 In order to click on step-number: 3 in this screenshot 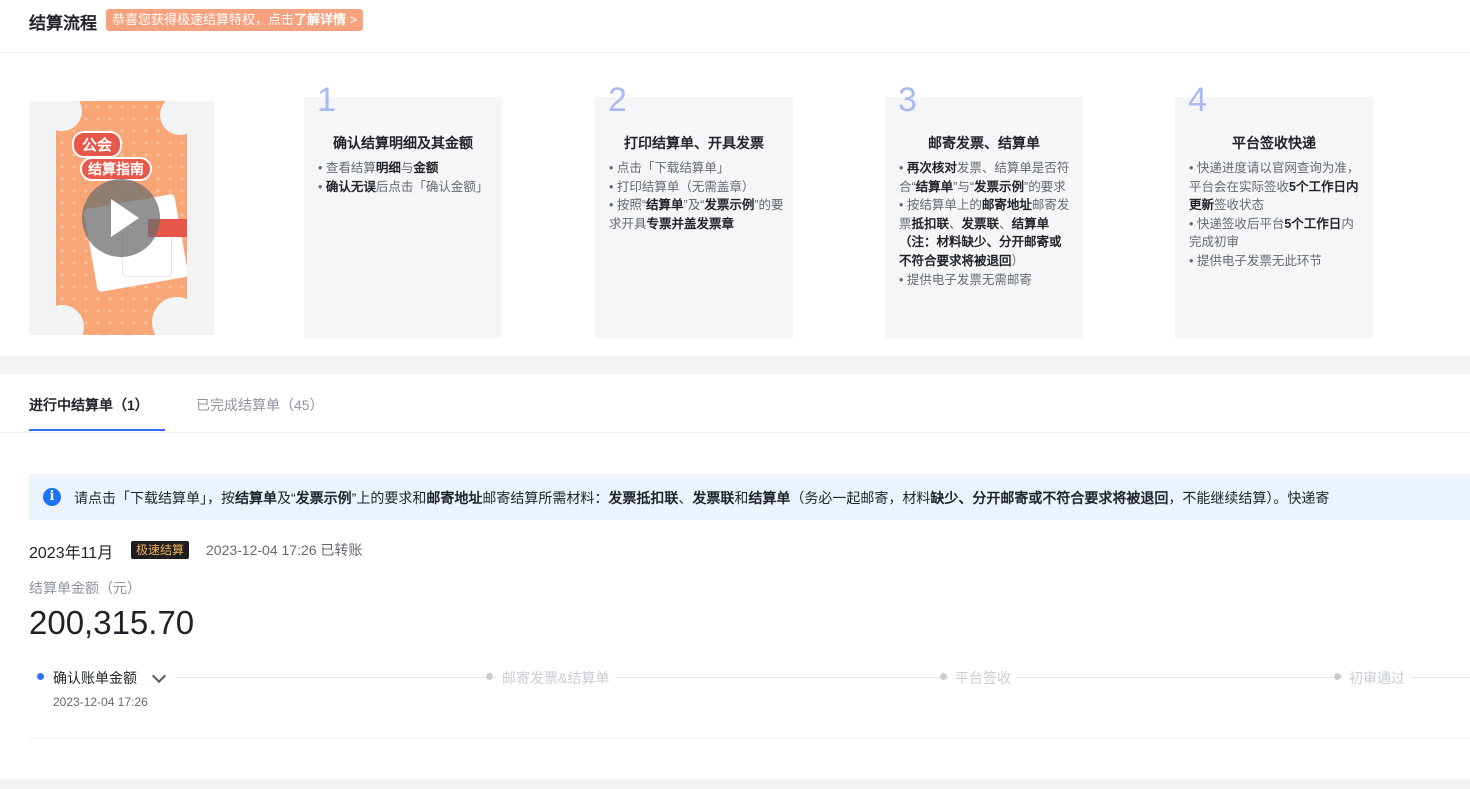, I will do `click(907, 100)`.